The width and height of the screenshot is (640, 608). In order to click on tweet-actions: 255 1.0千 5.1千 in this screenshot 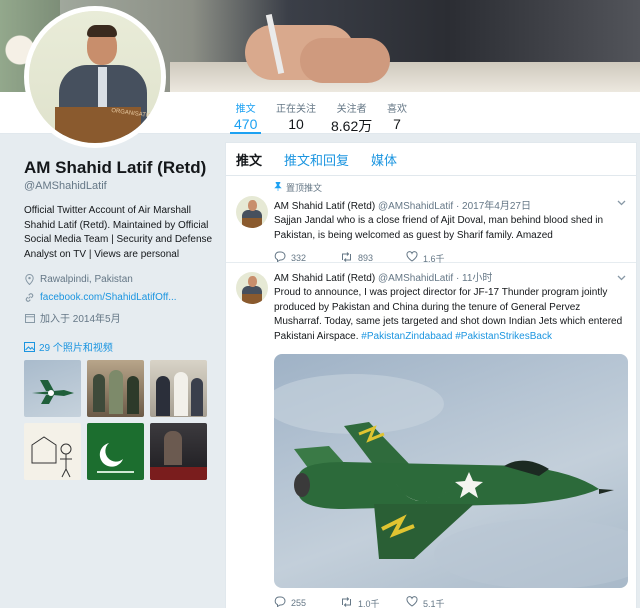, I will do `click(450, 598)`.